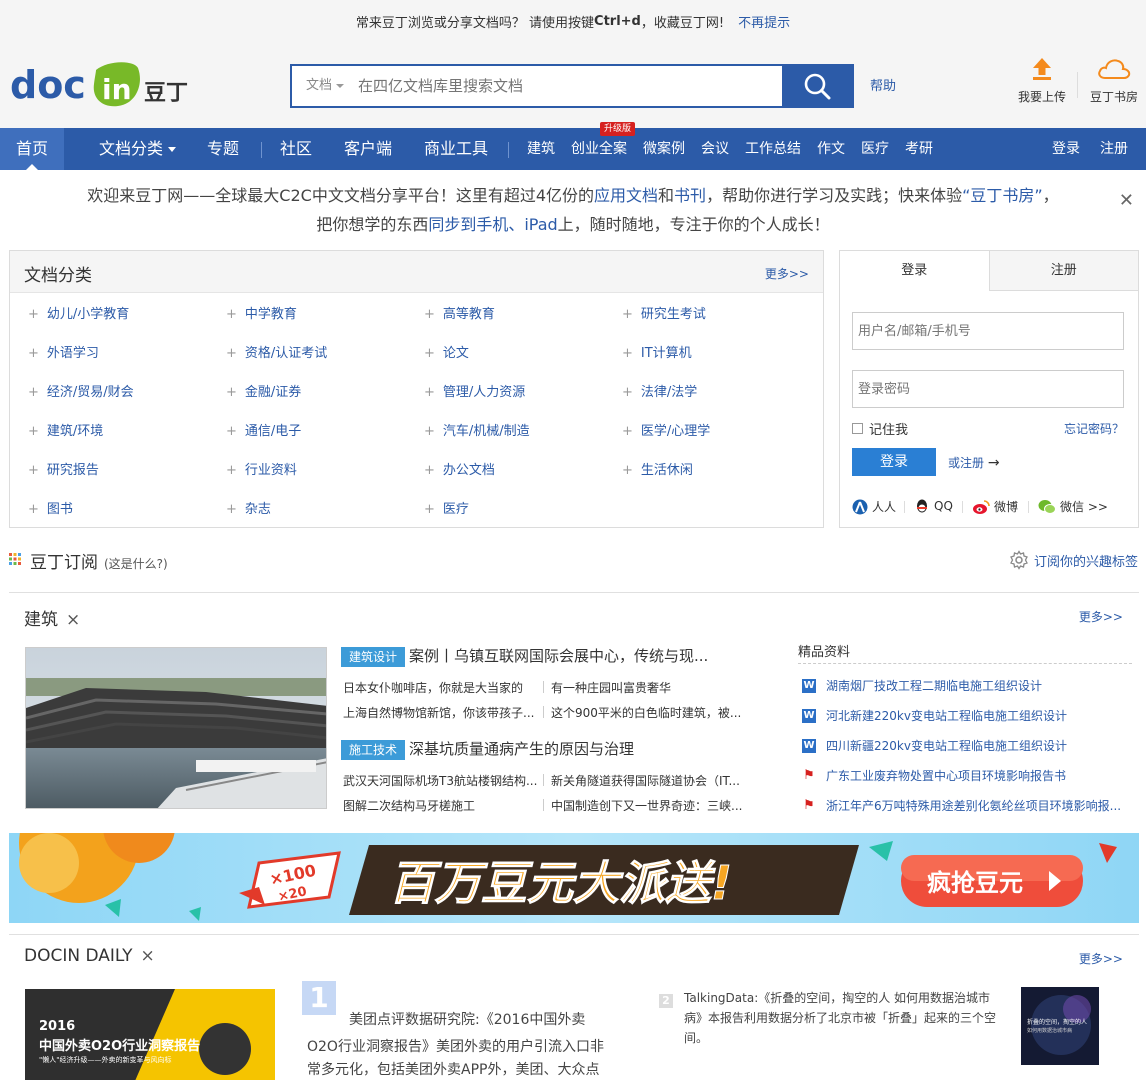 The image size is (1146, 1080). What do you see at coordinates (276, 351) in the screenshot?
I see `category-link: + 资格/认证考试` at bounding box center [276, 351].